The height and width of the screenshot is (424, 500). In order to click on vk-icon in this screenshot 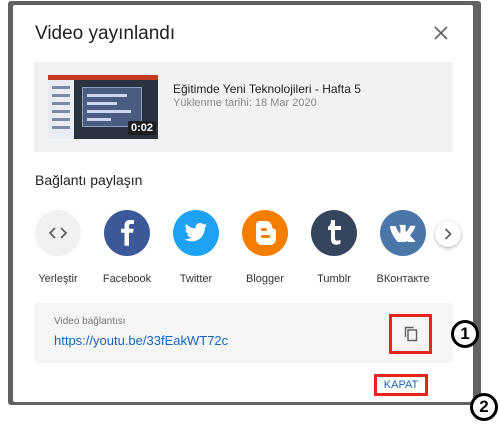, I will do `click(403, 233)`.